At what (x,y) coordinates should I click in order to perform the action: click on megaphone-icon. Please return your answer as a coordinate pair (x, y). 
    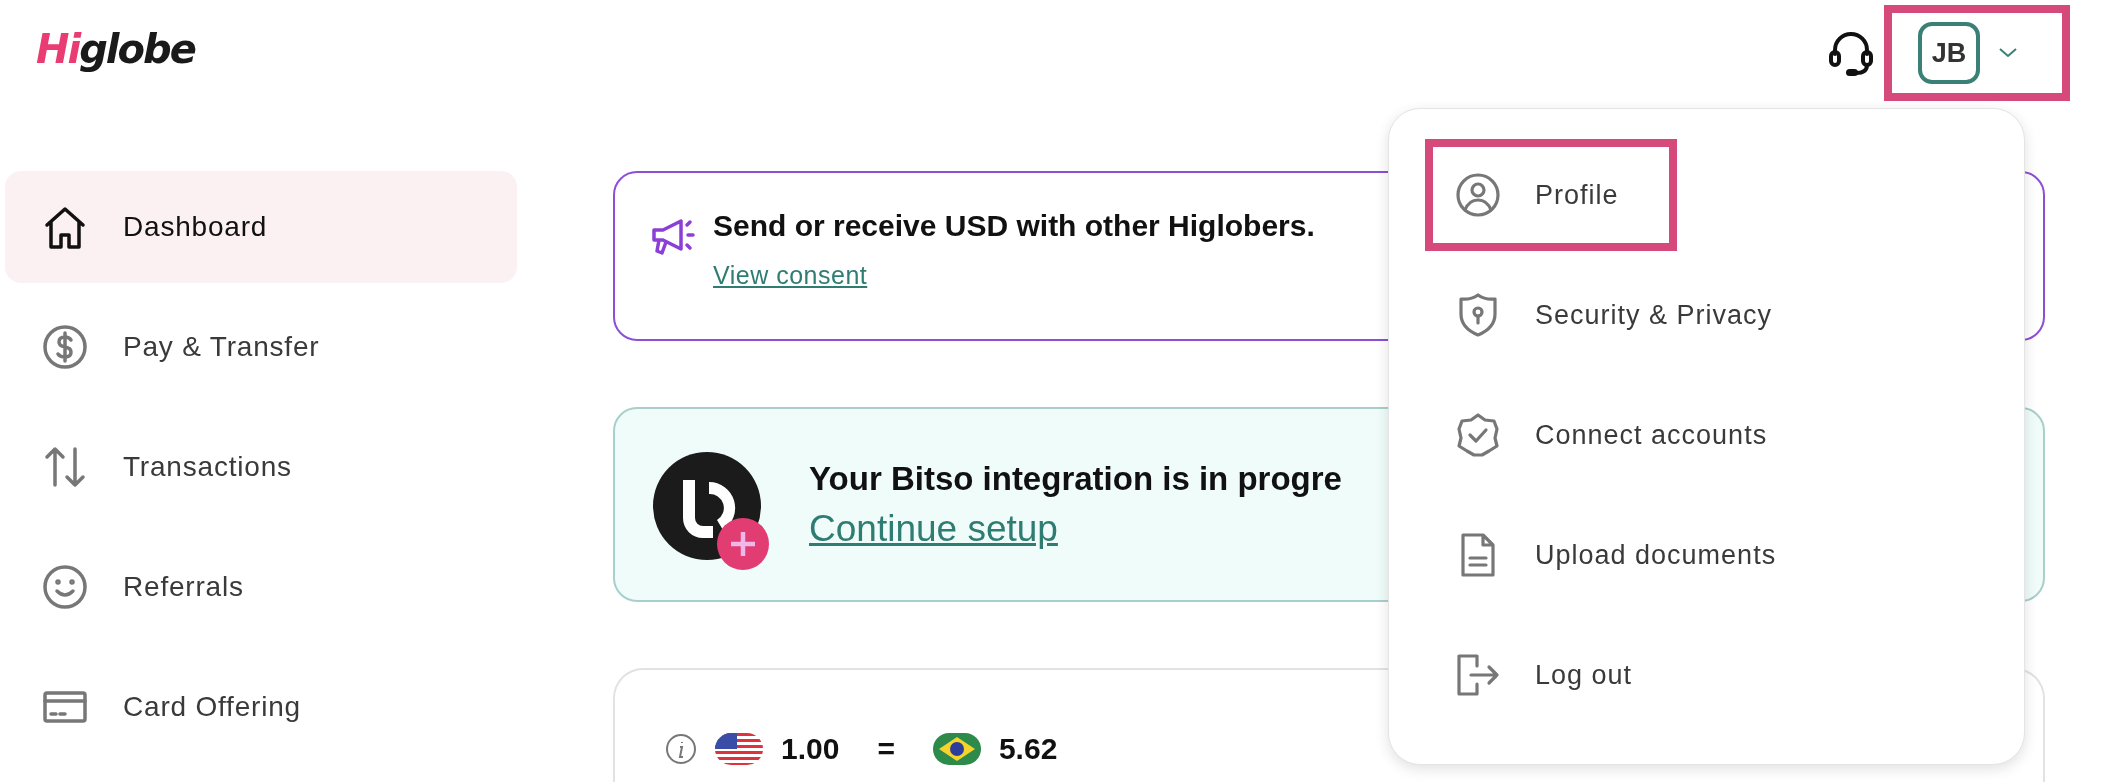
    Looking at the image, I should click on (674, 237).